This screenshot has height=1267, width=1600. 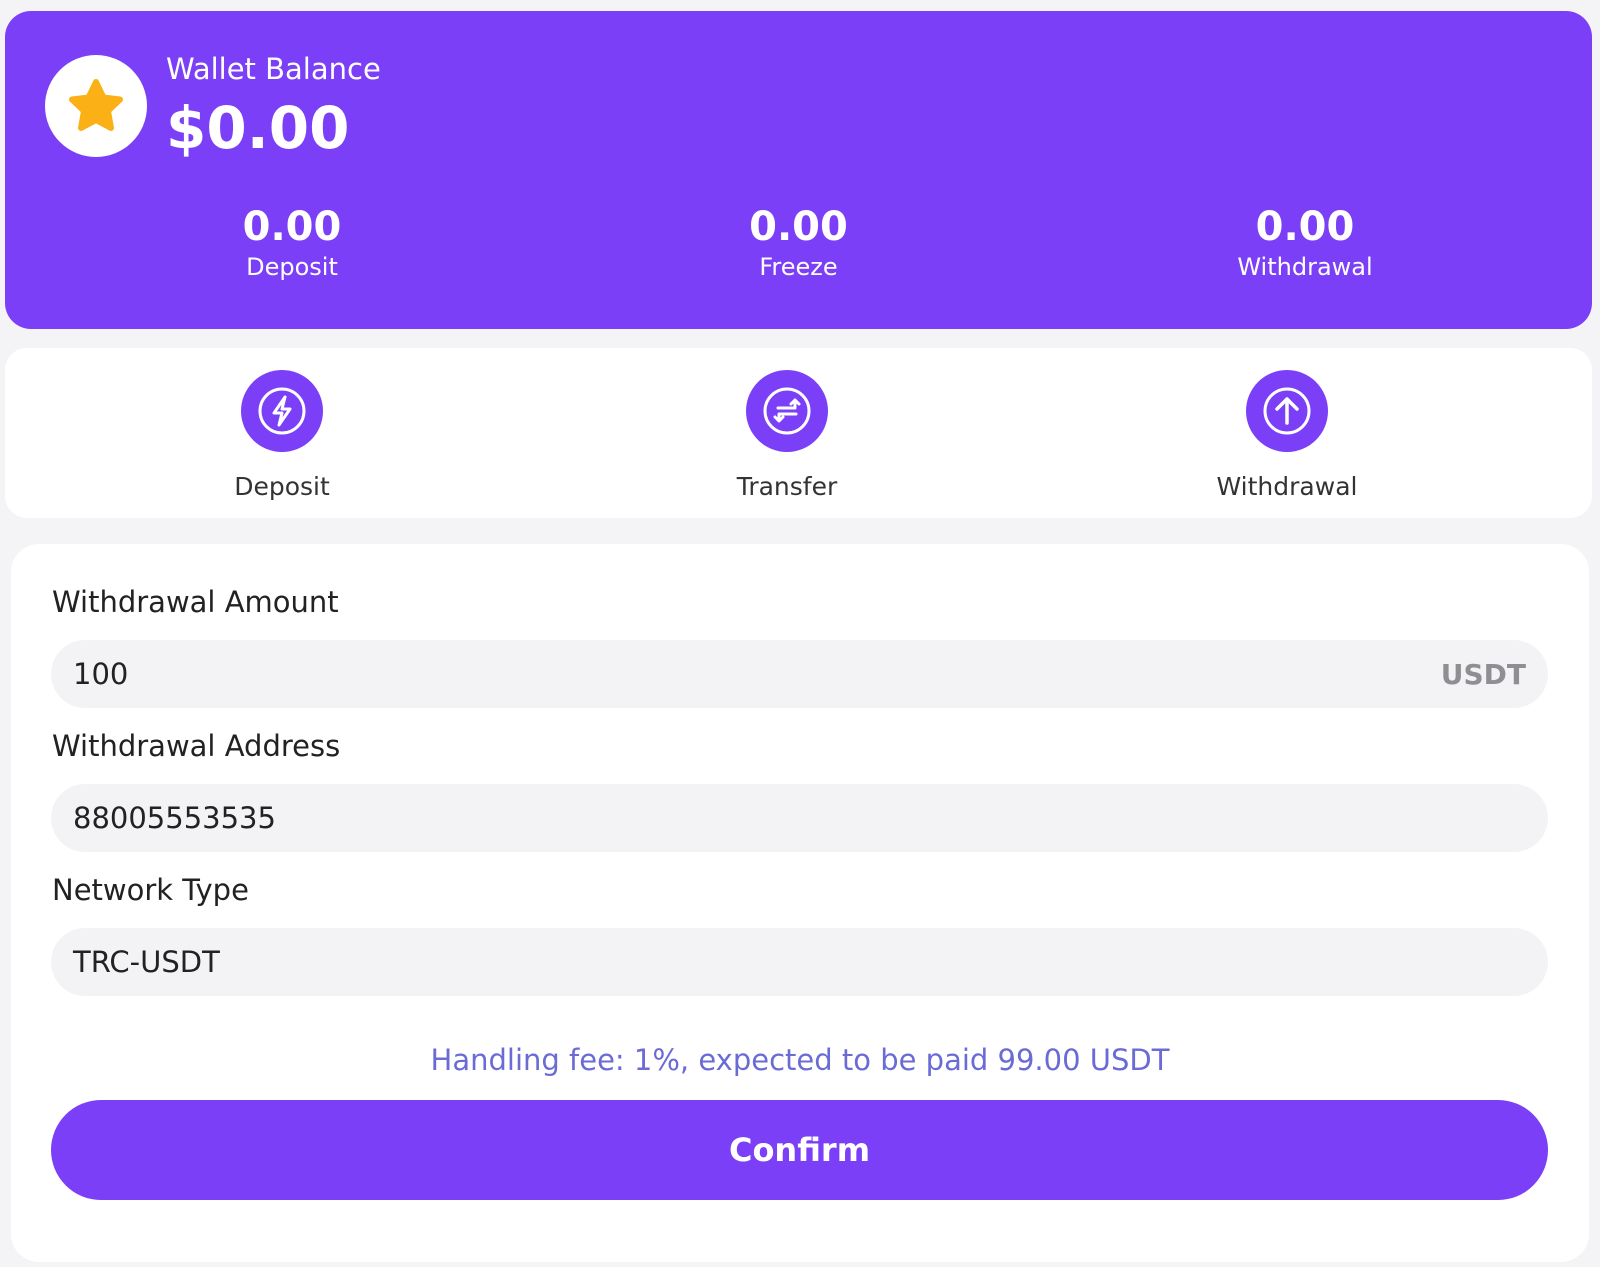 I want to click on address-value: 88005553535, so click(x=174, y=818).